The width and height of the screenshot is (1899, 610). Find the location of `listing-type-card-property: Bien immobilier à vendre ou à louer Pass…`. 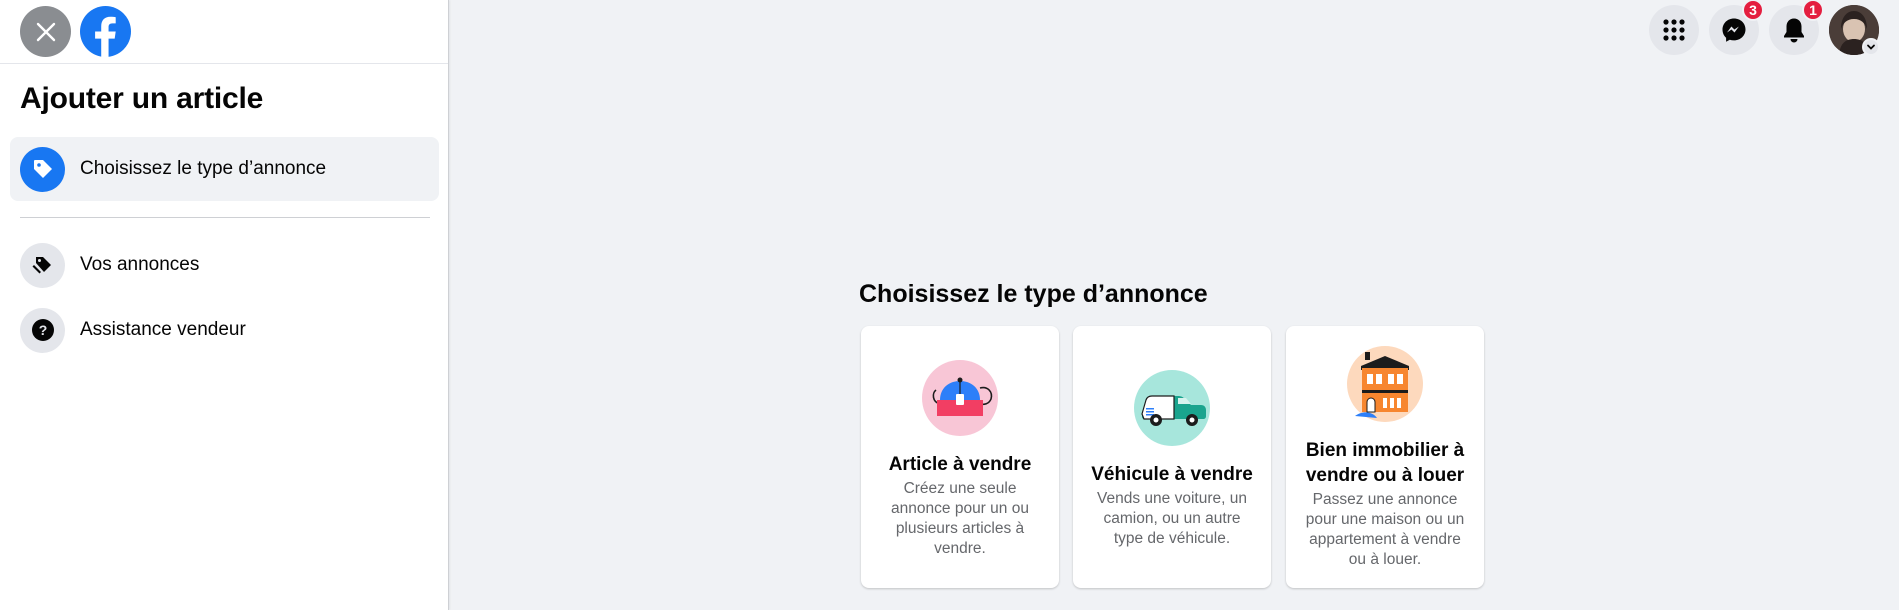

listing-type-card-property: Bien immobilier à vendre ou à louer Pass… is located at coordinates (1385, 457).